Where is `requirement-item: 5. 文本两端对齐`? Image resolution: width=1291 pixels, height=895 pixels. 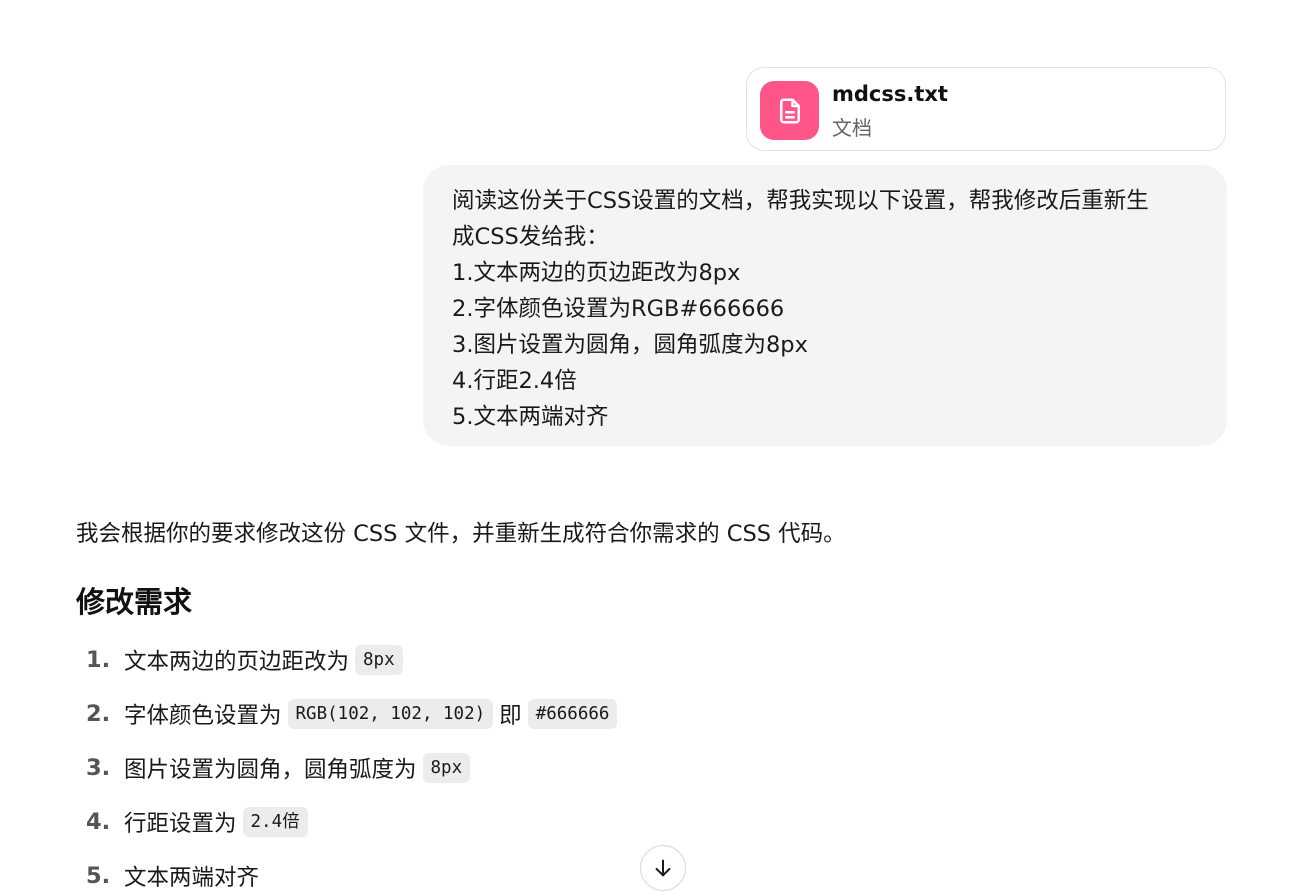 requirement-item: 5. 文本两端对齐 is located at coordinates (172, 876).